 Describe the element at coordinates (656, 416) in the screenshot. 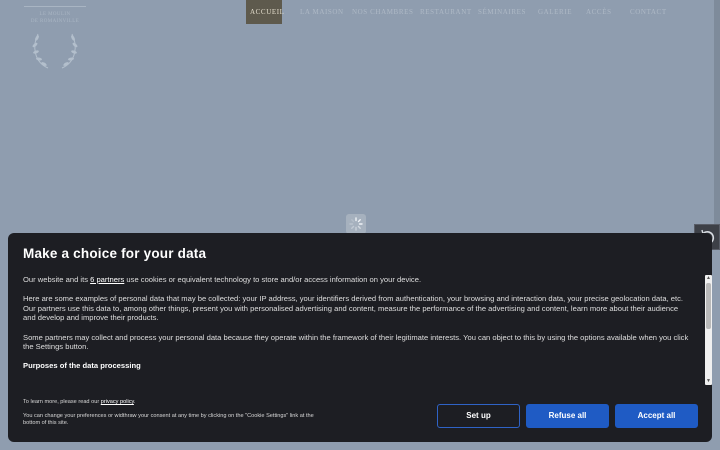

I see `accept-all-button: Accept all` at that location.